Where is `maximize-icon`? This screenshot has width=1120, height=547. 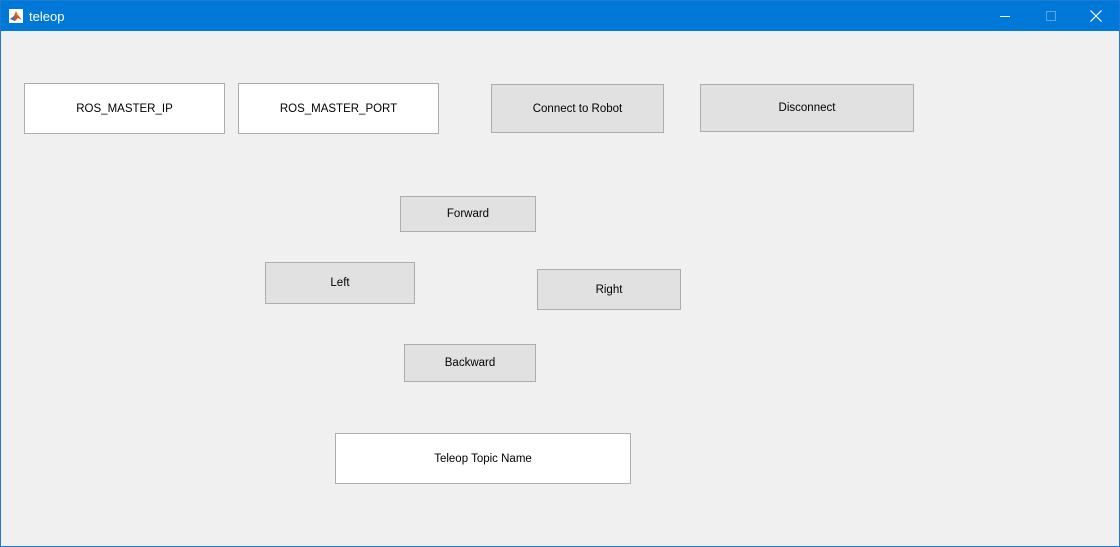
maximize-icon is located at coordinates (1051, 16).